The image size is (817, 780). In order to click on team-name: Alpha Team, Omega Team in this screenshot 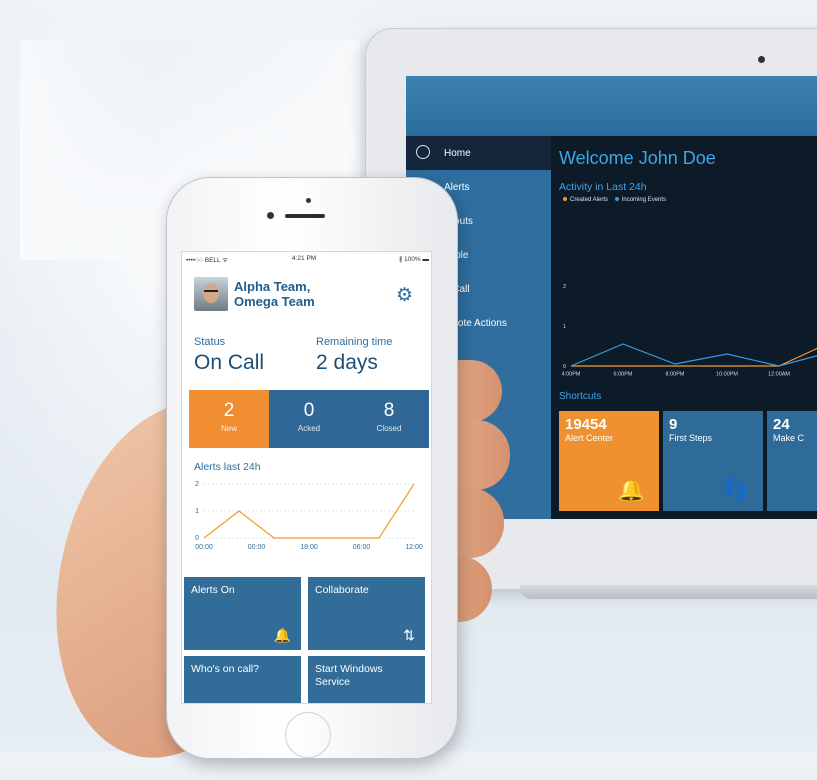, I will do `click(274, 294)`.